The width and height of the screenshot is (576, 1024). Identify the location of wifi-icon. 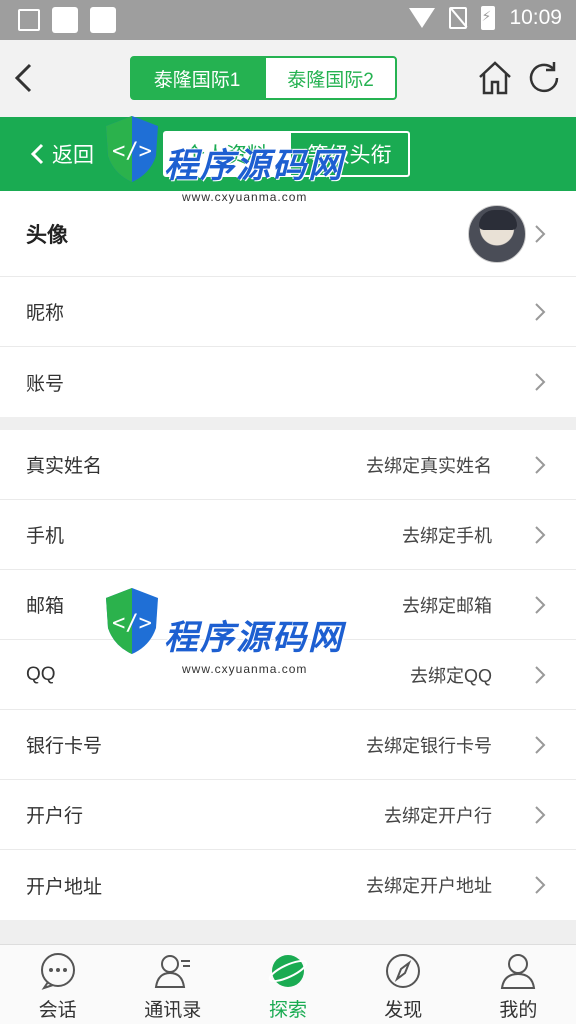
(422, 18).